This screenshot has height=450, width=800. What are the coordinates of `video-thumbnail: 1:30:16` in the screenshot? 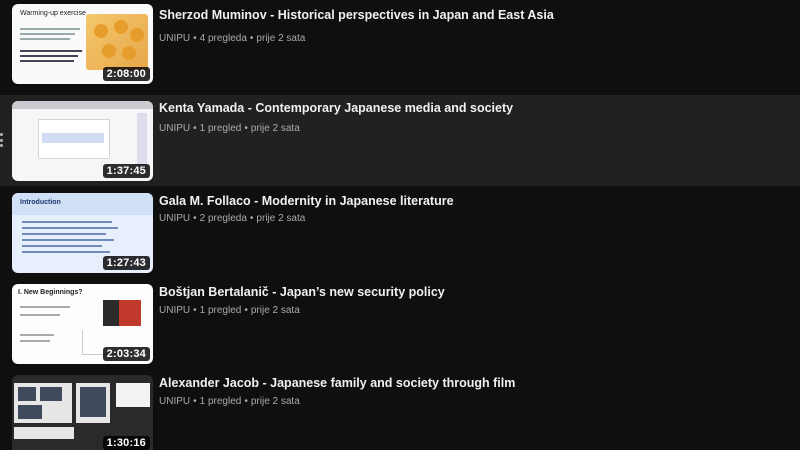 It's located at (82, 412).